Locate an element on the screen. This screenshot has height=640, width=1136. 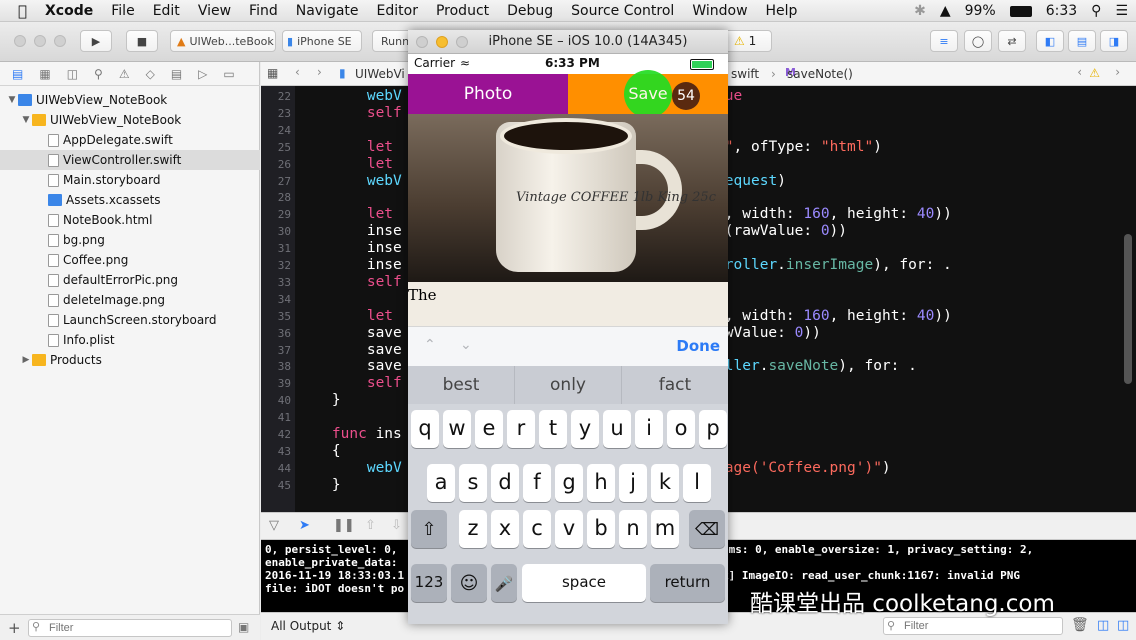
key-m: m is located at coordinates (665, 529).